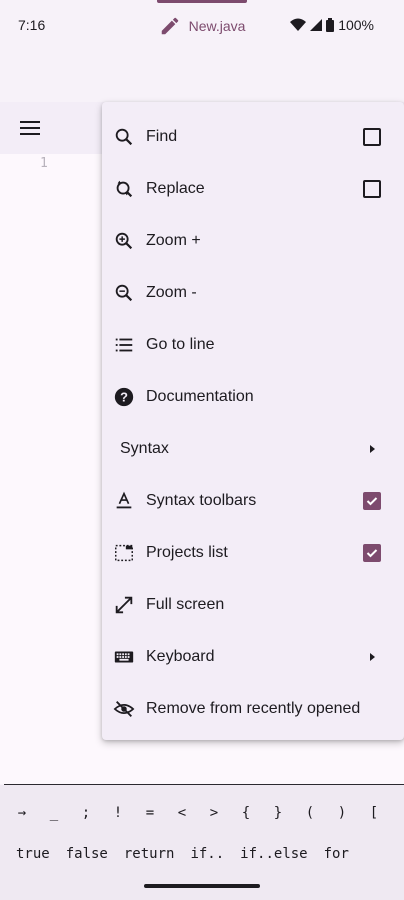 The width and height of the screenshot is (404, 900). Describe the element at coordinates (86, 813) in the screenshot. I see `symbol-button: ;` at that location.